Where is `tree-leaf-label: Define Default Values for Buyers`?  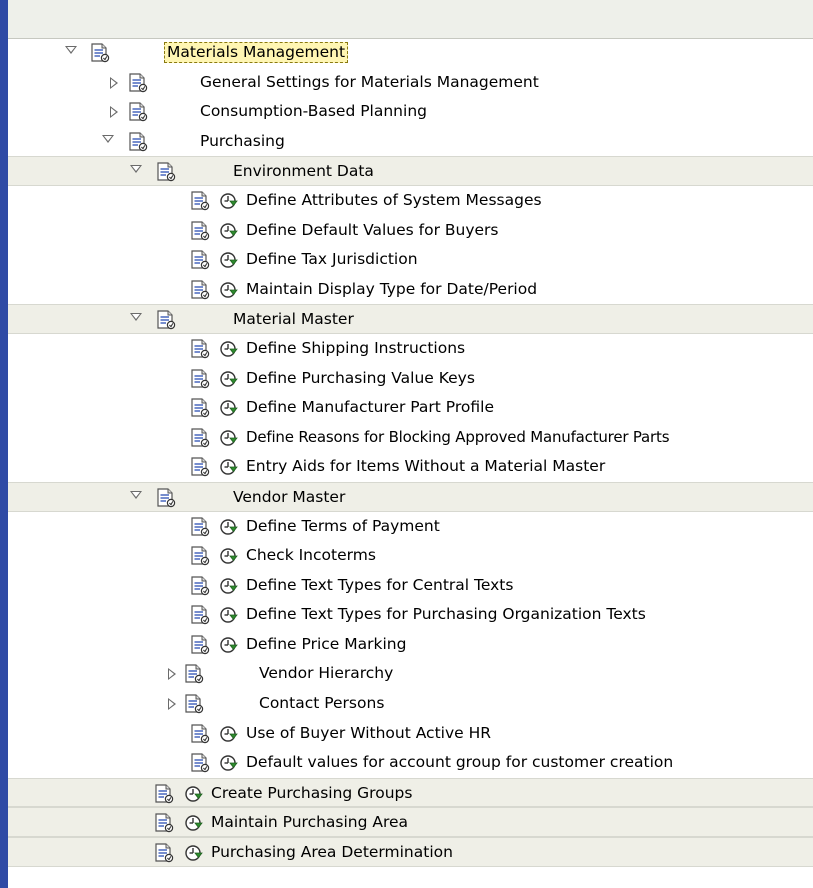
tree-leaf-label: Define Default Values for Buyers is located at coordinates (372, 230).